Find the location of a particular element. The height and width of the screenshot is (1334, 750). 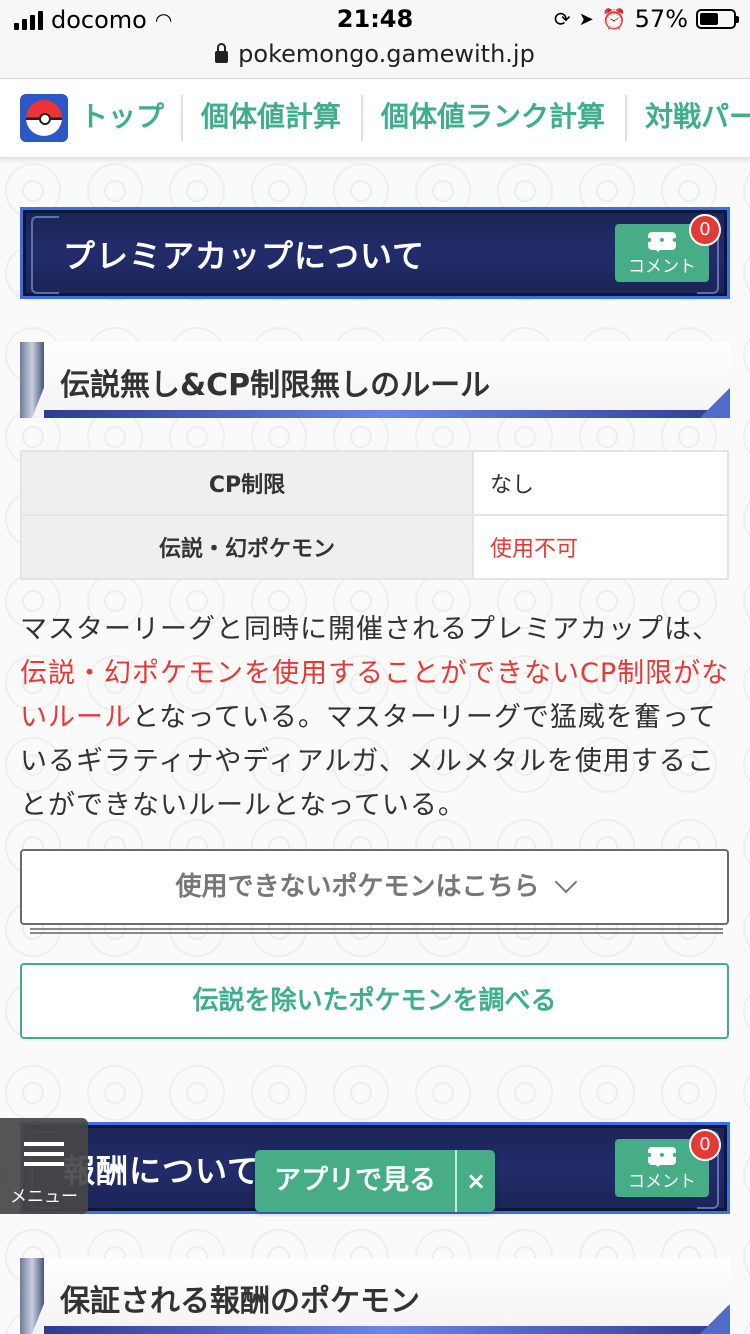

section-title: 報酬について is located at coordinates (162, 1171).